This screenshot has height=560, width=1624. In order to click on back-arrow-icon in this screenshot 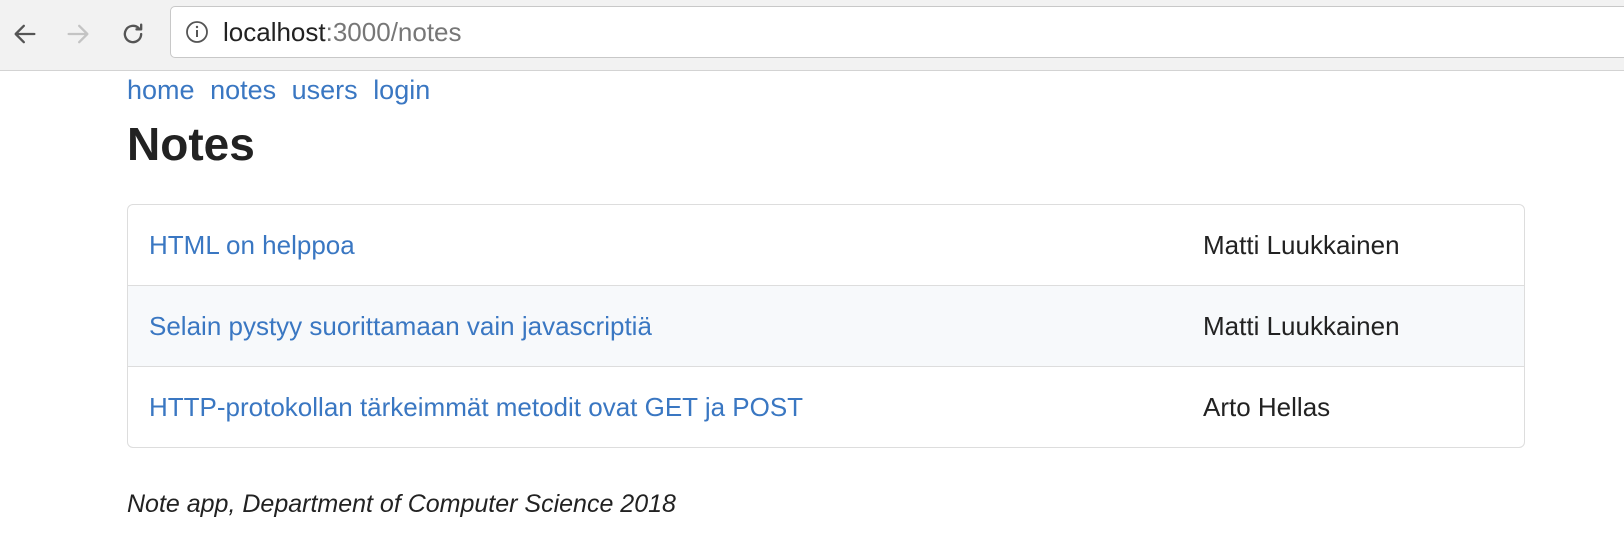, I will do `click(25, 34)`.